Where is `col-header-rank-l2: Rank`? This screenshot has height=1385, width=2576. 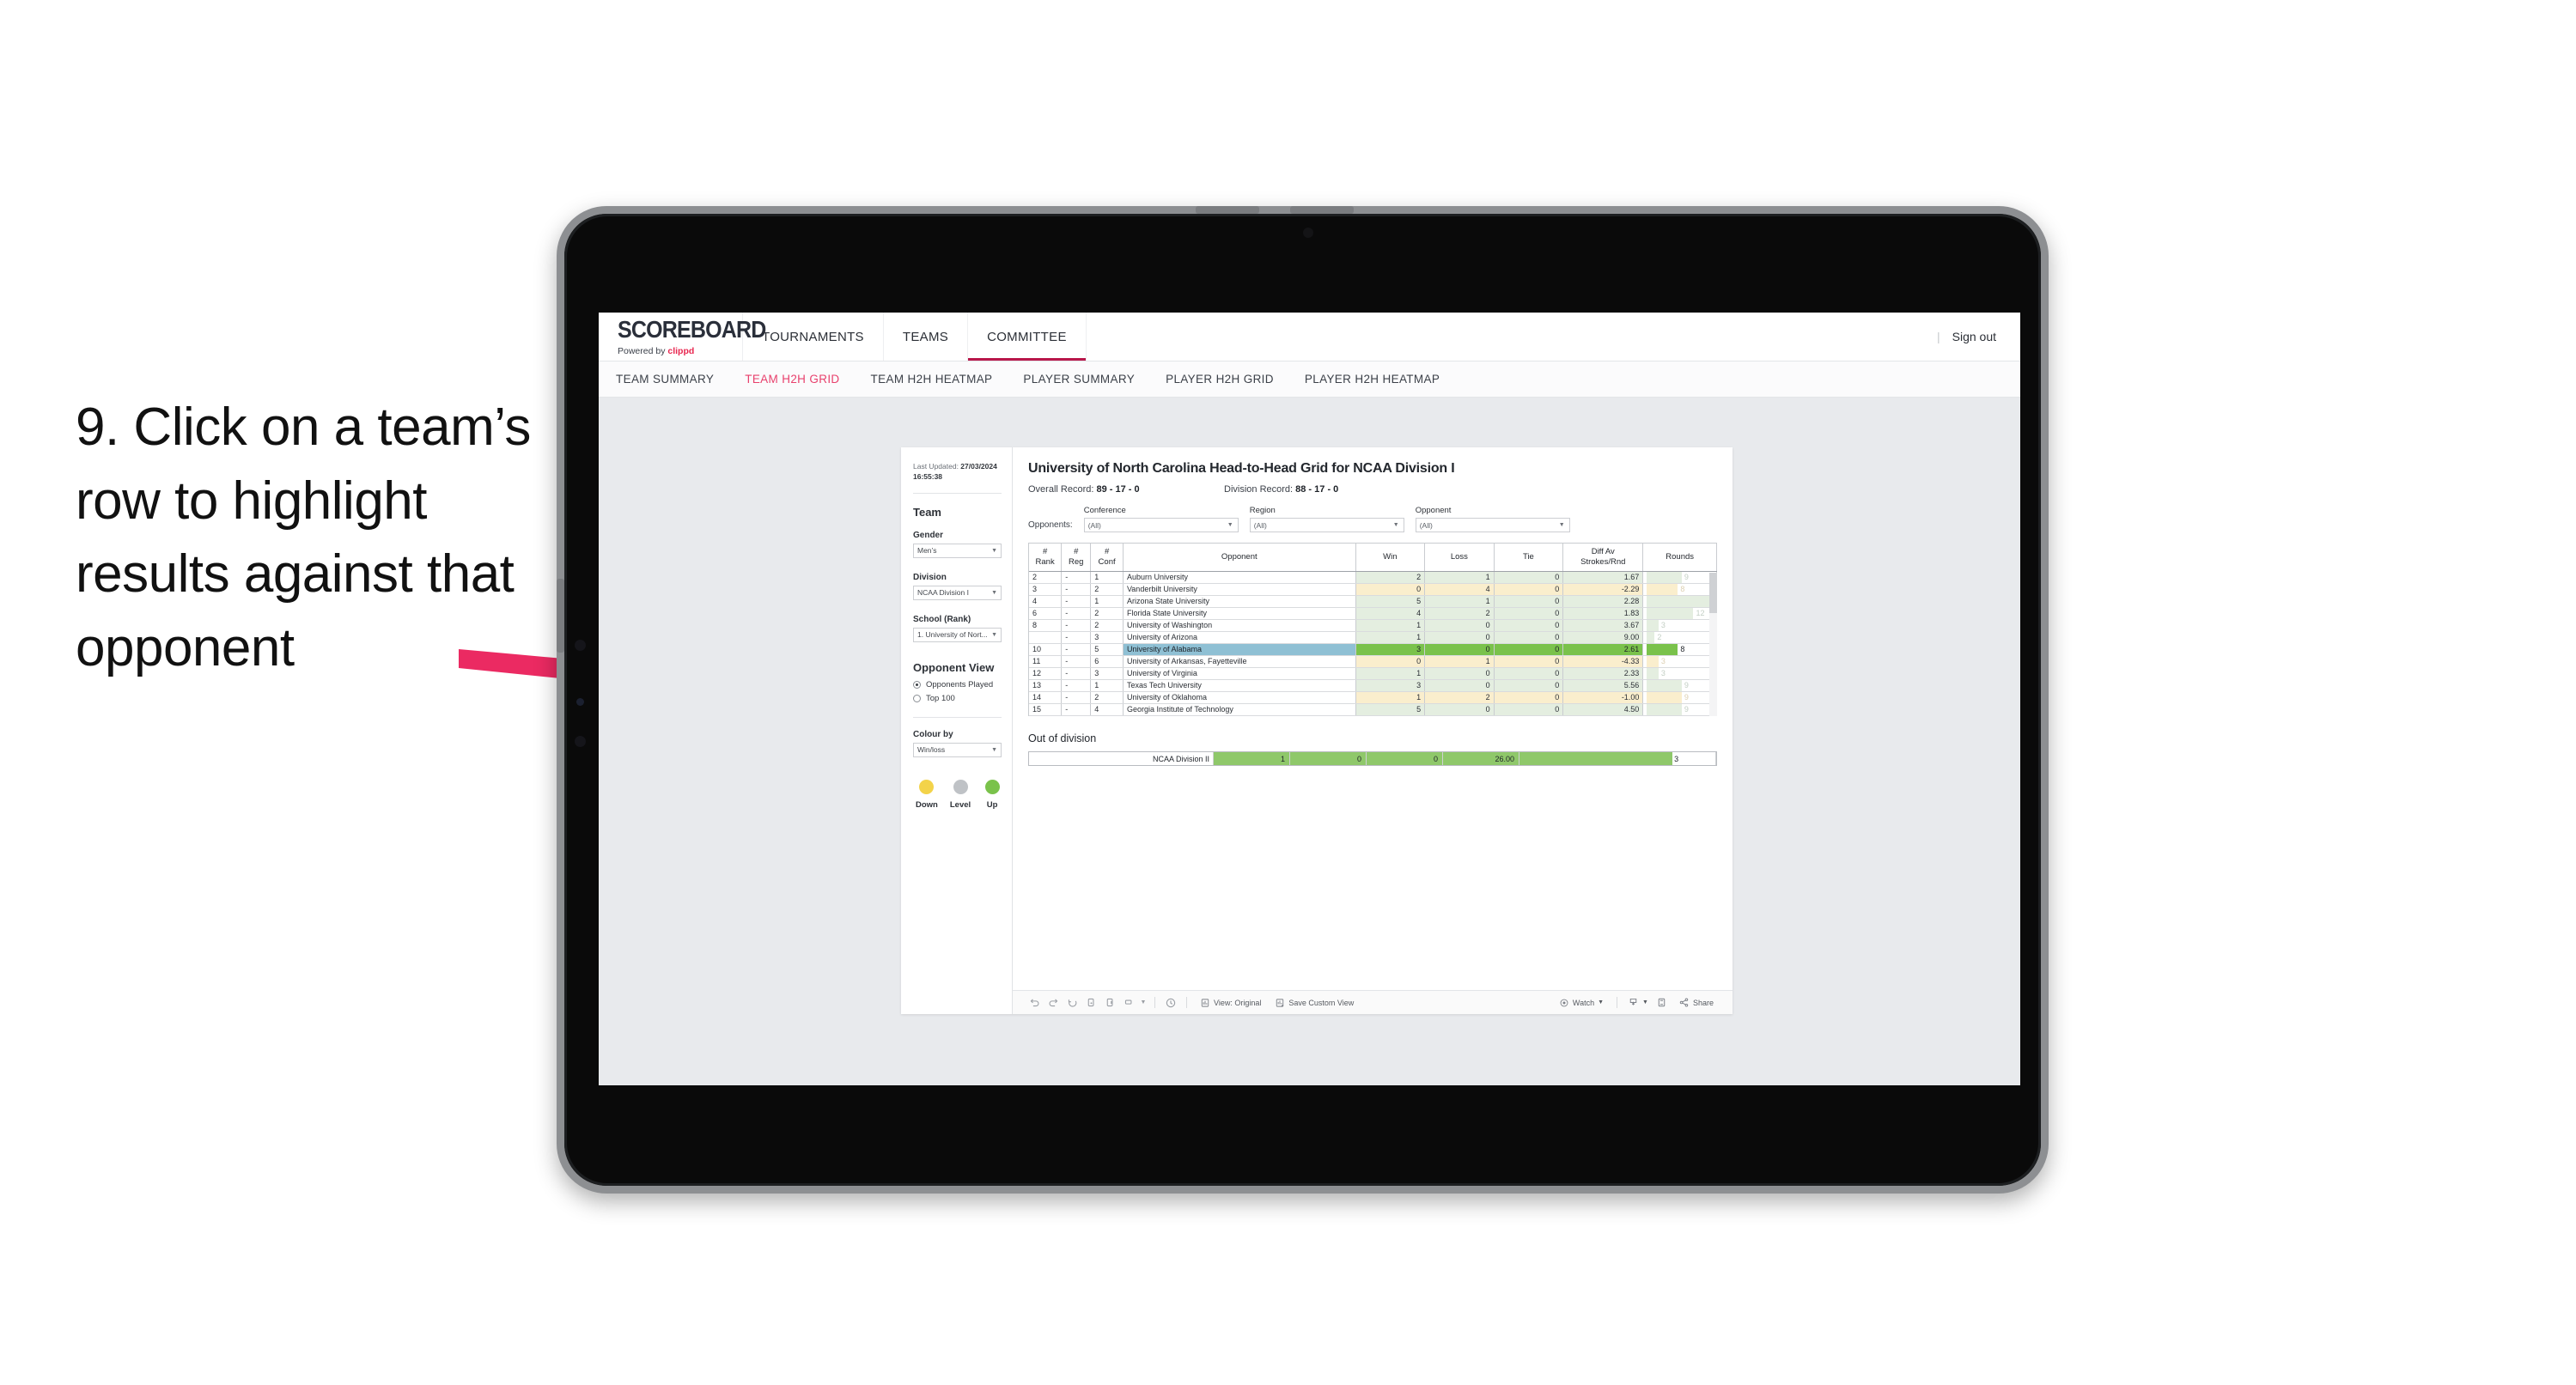 col-header-rank-l2: Rank is located at coordinates (1045, 561).